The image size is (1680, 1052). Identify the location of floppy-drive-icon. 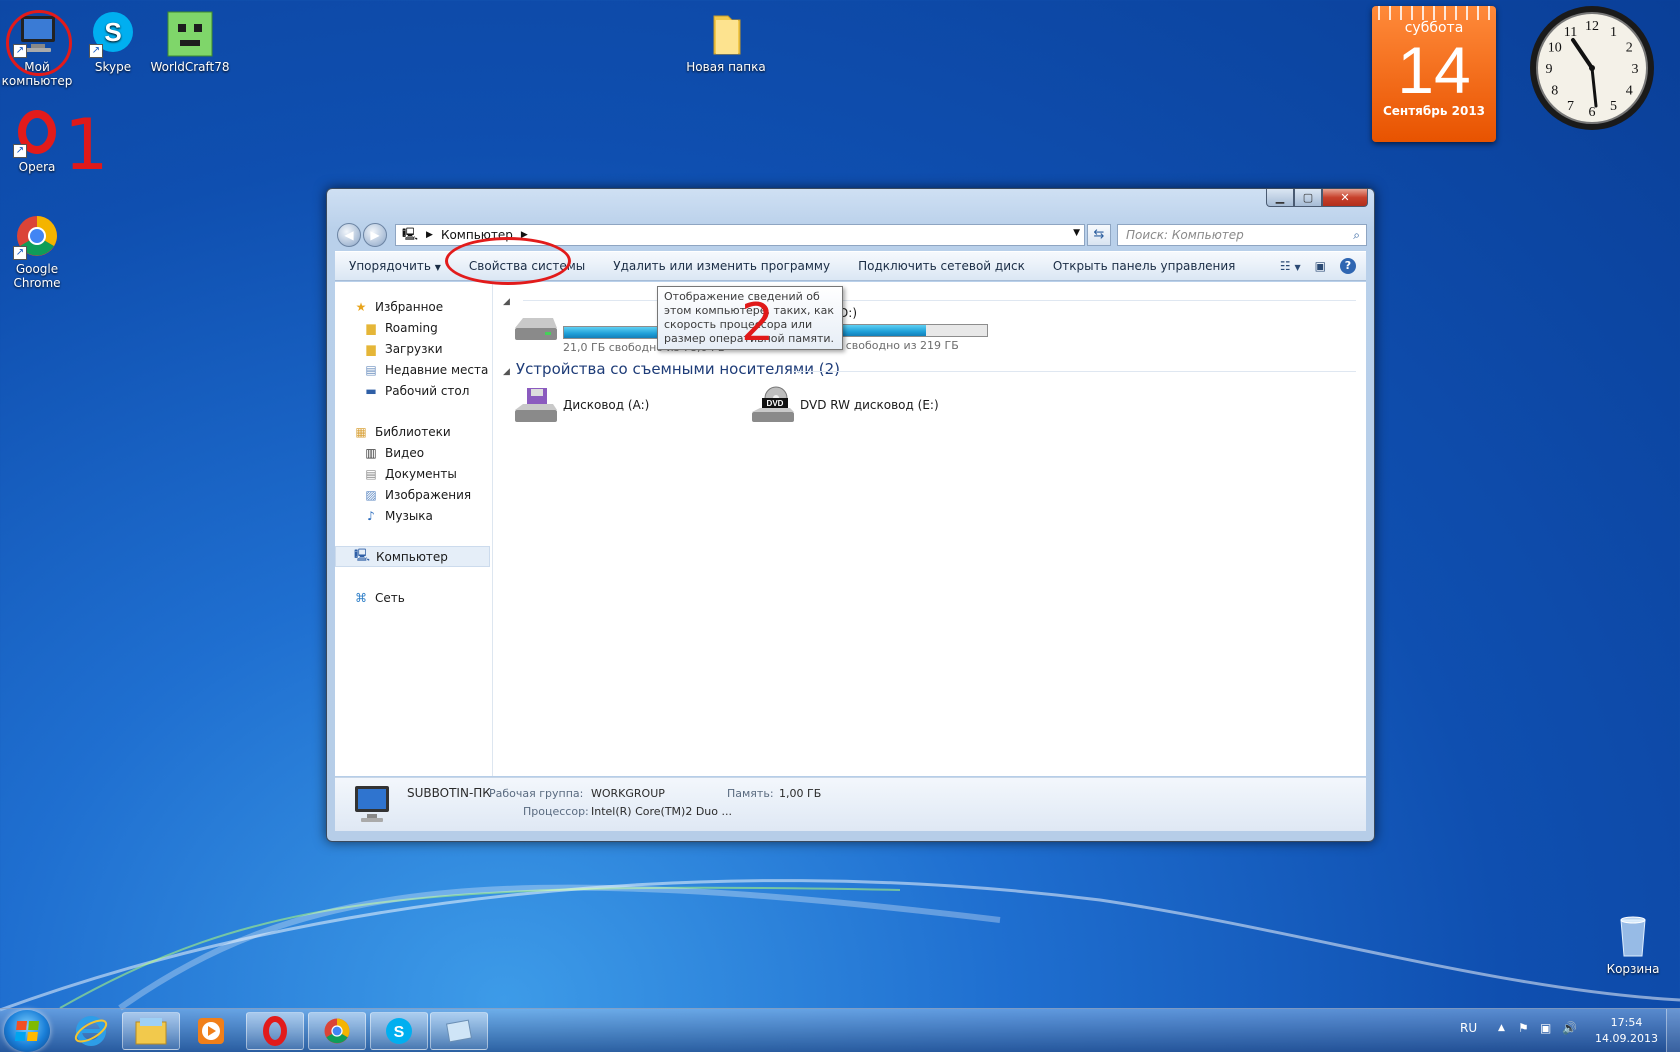
(535, 406).